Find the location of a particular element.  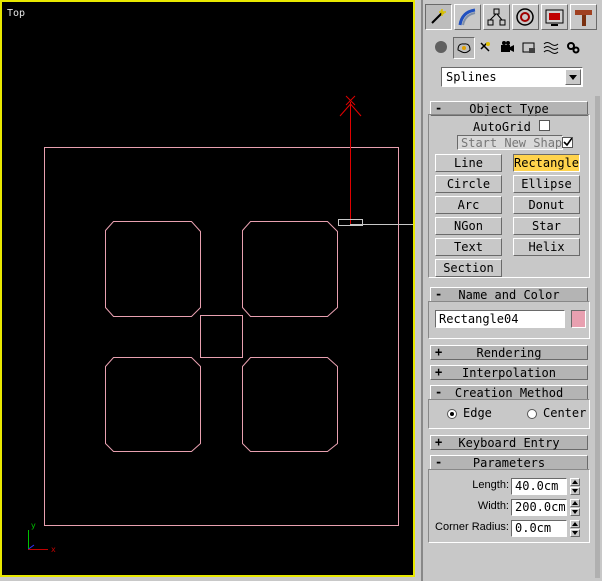

corner-radius-field: 0.0cm is located at coordinates (539, 528).